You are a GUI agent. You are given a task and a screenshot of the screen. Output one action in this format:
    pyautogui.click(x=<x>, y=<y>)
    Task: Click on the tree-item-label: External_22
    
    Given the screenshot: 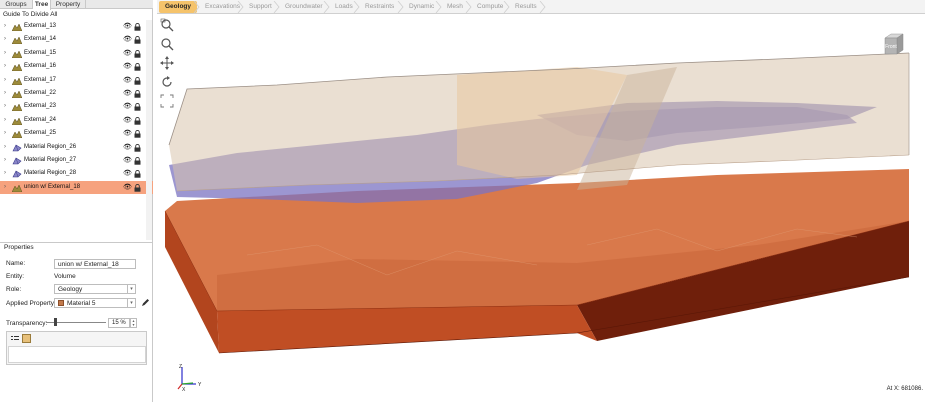 What is the action you would take?
    pyautogui.click(x=40, y=92)
    